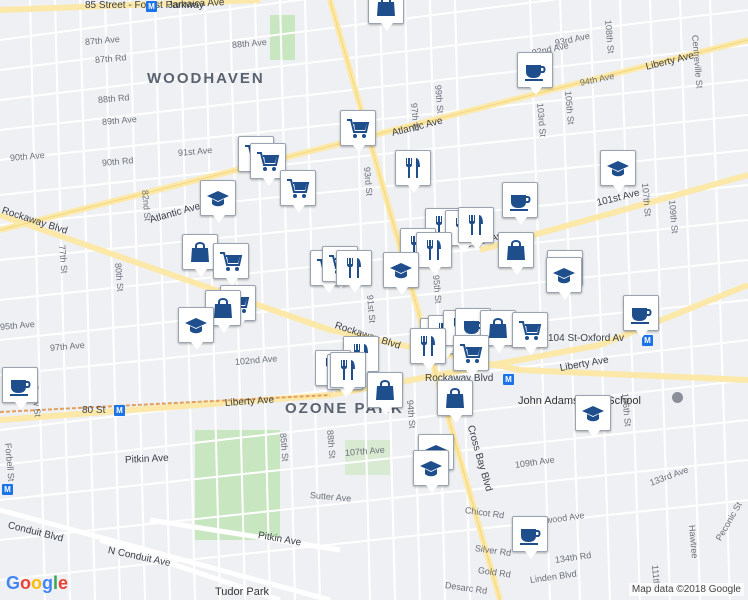 The height and width of the screenshot is (600, 748). Describe the element at coordinates (146, 459) in the screenshot. I see `road-label: Pitkin Ave` at that location.